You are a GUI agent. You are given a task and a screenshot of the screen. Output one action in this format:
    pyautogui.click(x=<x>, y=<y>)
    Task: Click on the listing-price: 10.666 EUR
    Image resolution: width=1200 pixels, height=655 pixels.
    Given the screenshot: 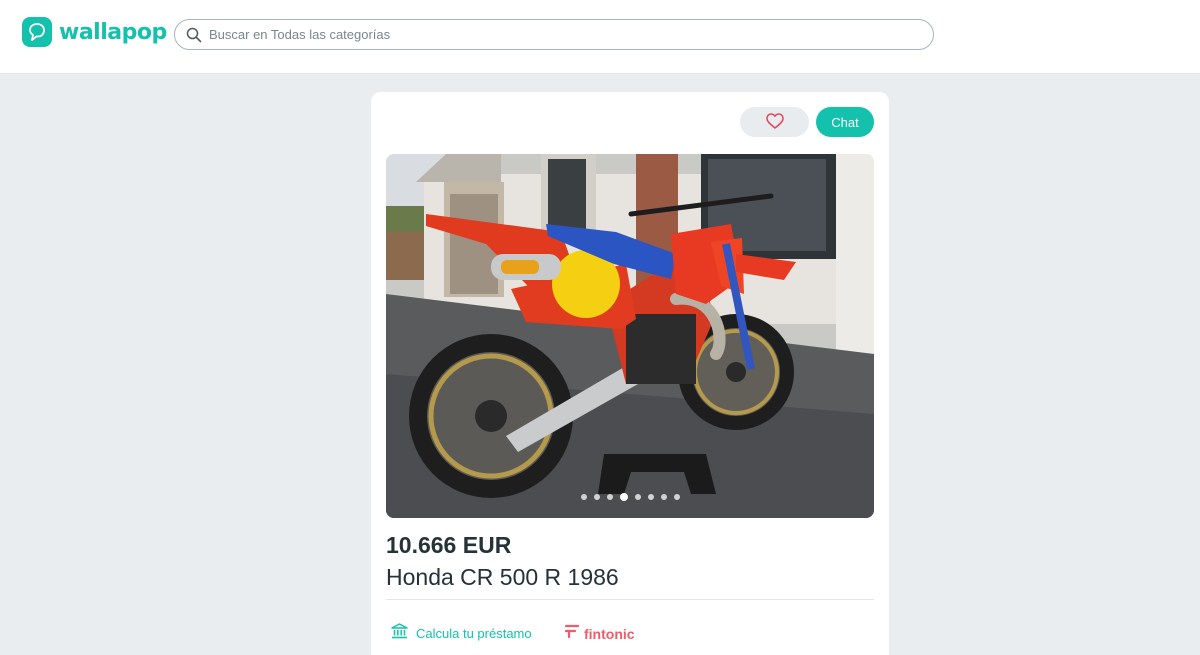 What is the action you would take?
    pyautogui.click(x=449, y=545)
    